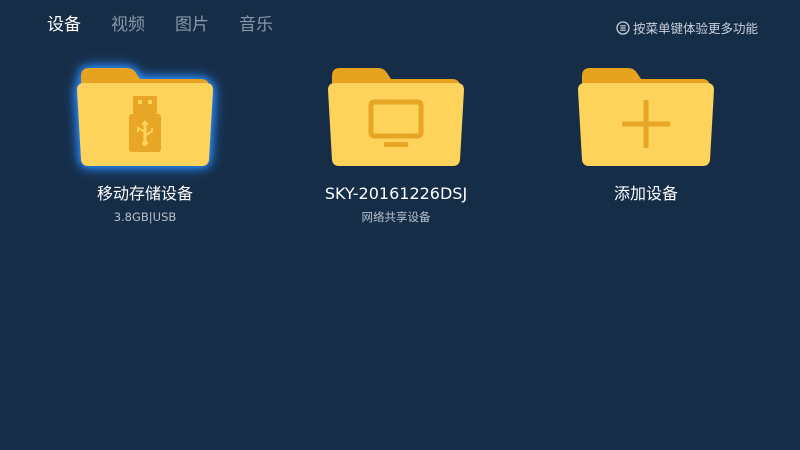 The height and width of the screenshot is (450, 800). I want to click on device-network-share: SKY-20161226DSJ 网络共享设备, so click(396, 142).